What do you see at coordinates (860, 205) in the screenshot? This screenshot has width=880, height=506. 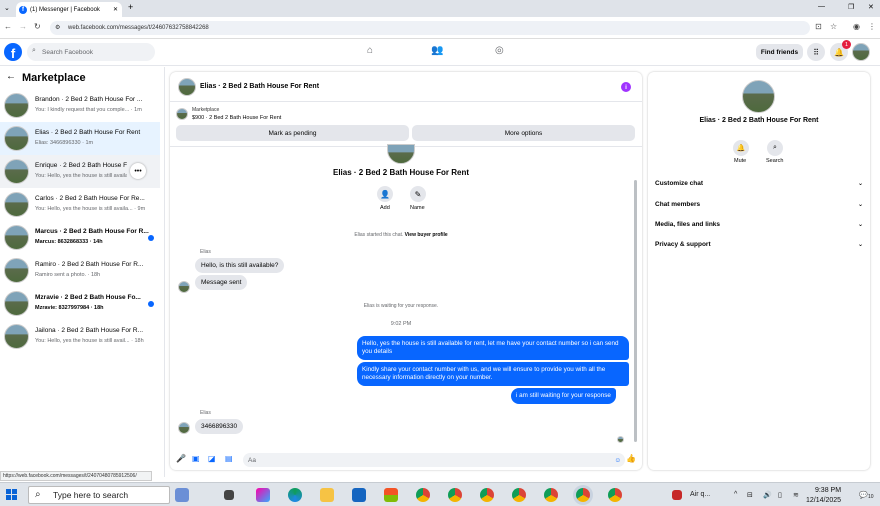 I see `chevron-down-icon: ⌄` at bounding box center [860, 205].